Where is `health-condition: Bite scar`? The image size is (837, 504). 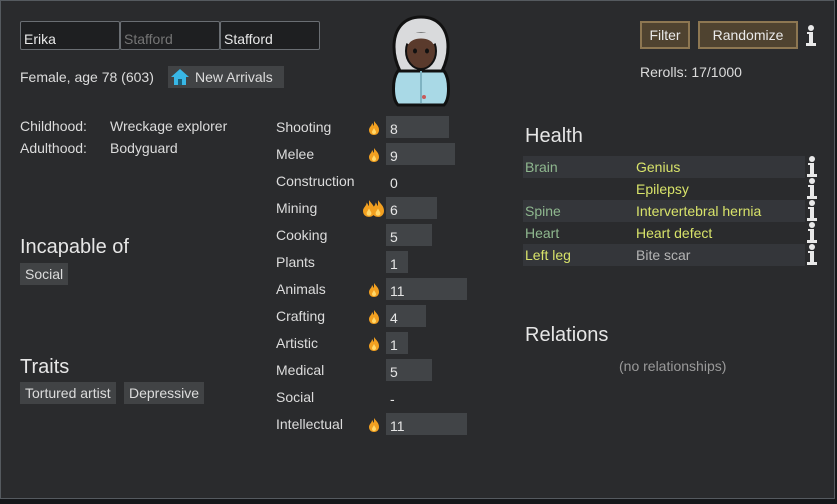
health-condition: Bite scar is located at coordinates (663, 255).